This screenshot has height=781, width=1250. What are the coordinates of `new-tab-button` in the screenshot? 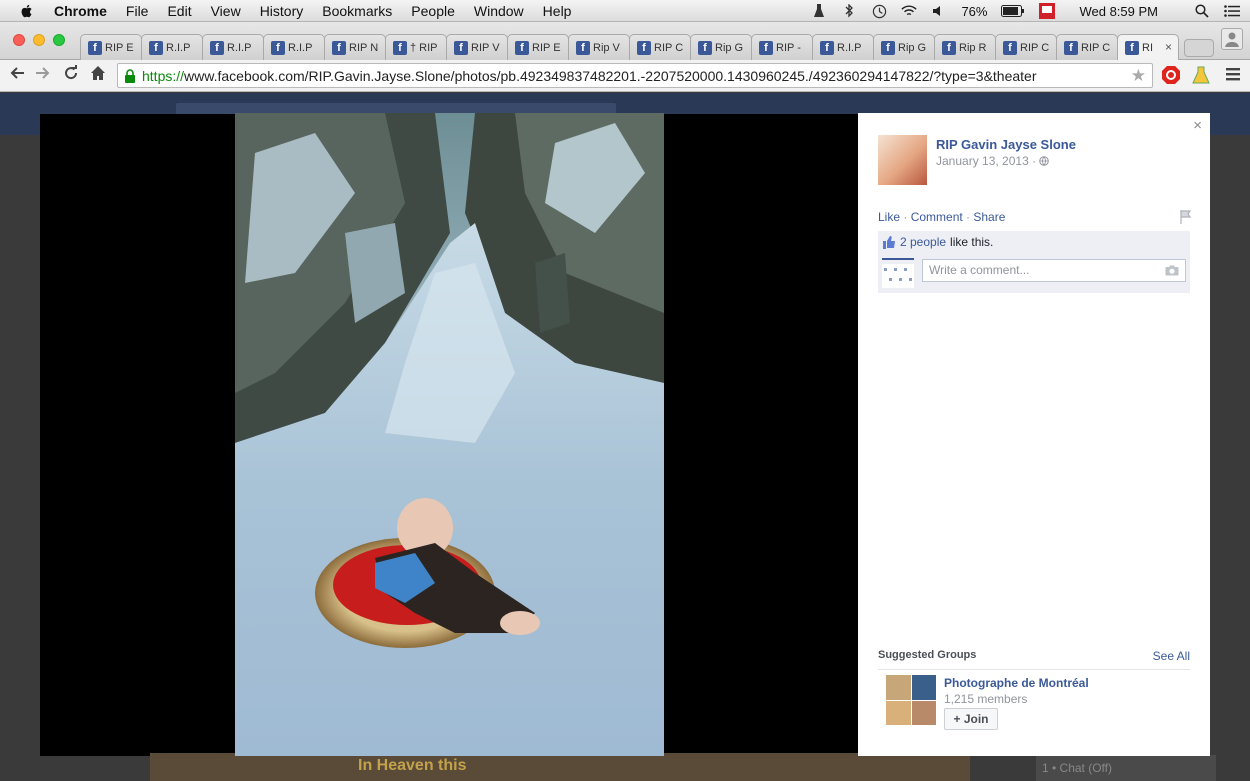 It's located at (1199, 48).